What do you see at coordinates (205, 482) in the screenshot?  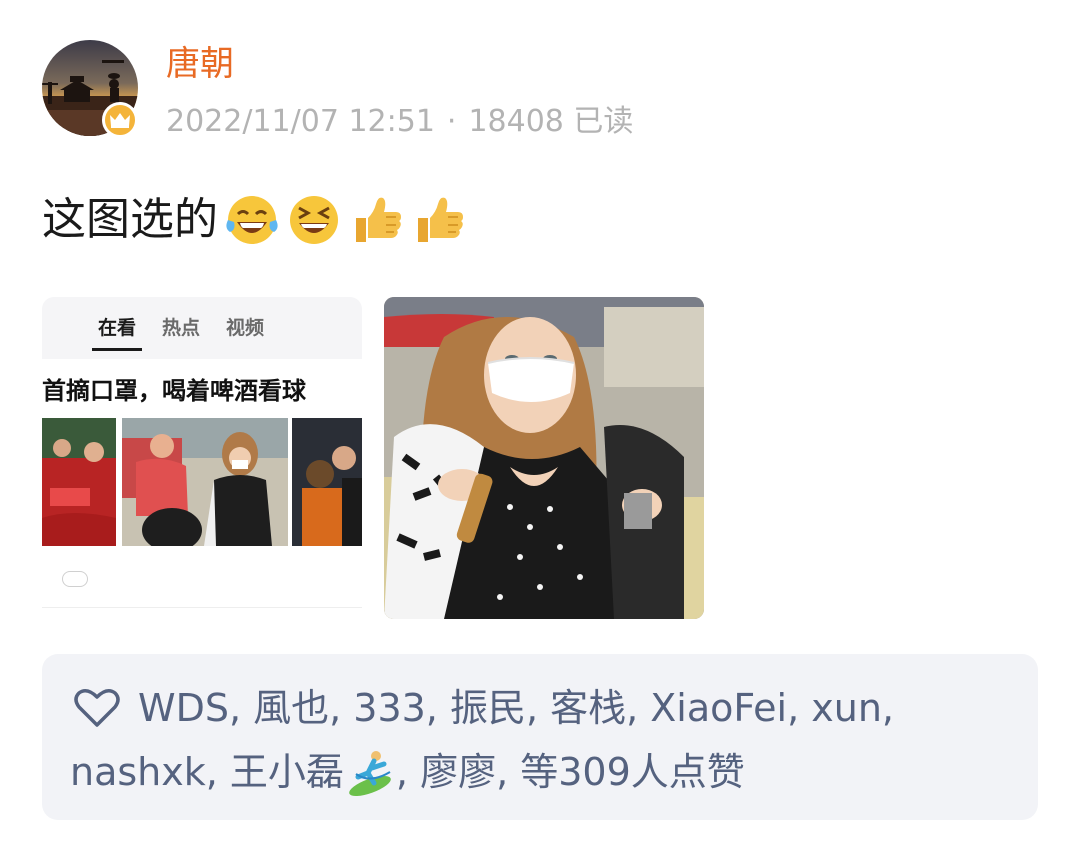 I see `news-thumbnail-woman` at bounding box center [205, 482].